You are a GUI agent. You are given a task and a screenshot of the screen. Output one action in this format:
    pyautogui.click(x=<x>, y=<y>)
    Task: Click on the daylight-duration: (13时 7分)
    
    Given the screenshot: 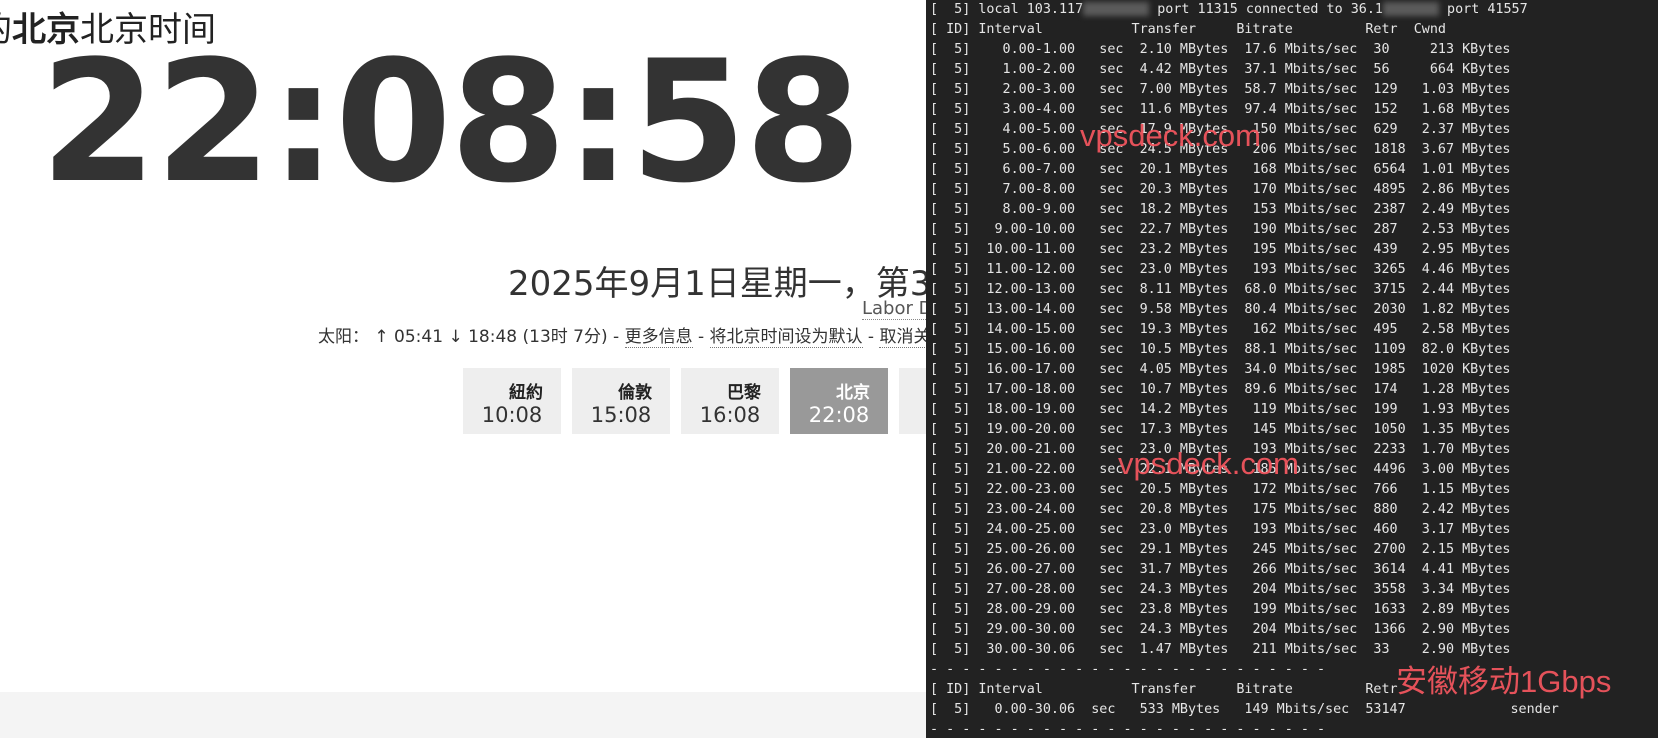 What is the action you would take?
    pyautogui.click(x=565, y=337)
    